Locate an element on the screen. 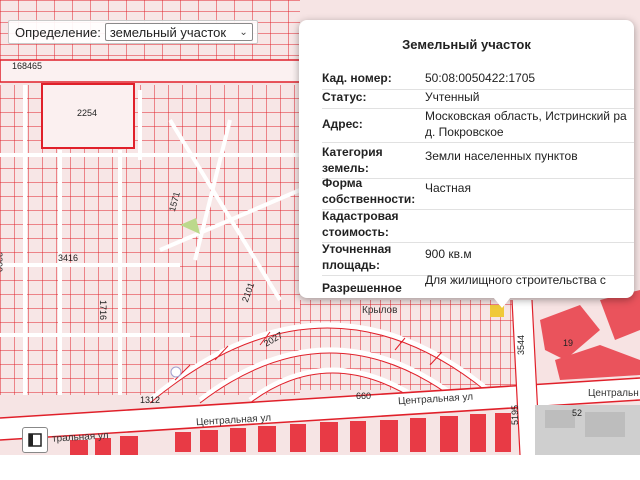 The width and height of the screenshot is (640, 480). row-key: Разрешенное is located at coordinates (362, 288).